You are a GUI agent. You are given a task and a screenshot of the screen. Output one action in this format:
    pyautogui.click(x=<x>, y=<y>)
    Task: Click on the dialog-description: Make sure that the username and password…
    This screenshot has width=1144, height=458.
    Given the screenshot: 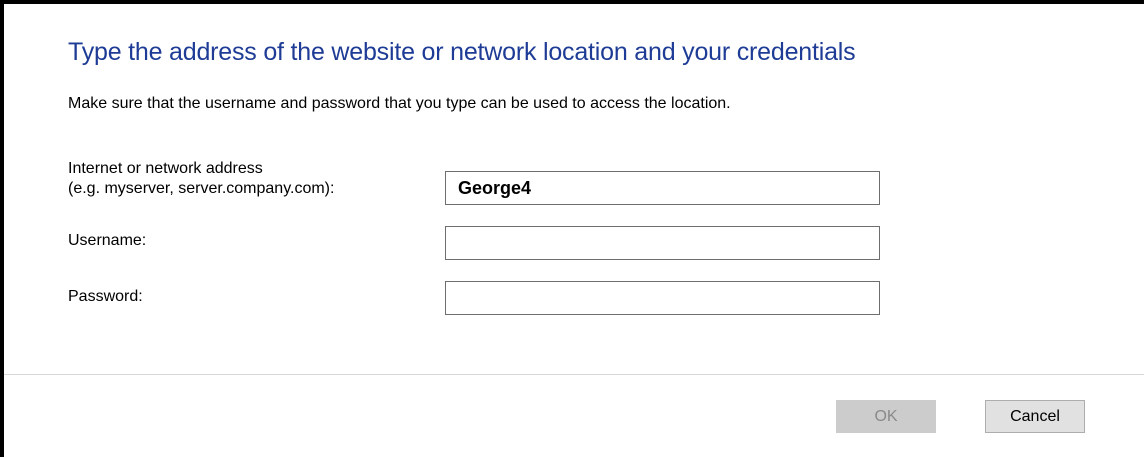 What is the action you would take?
    pyautogui.click(x=399, y=103)
    